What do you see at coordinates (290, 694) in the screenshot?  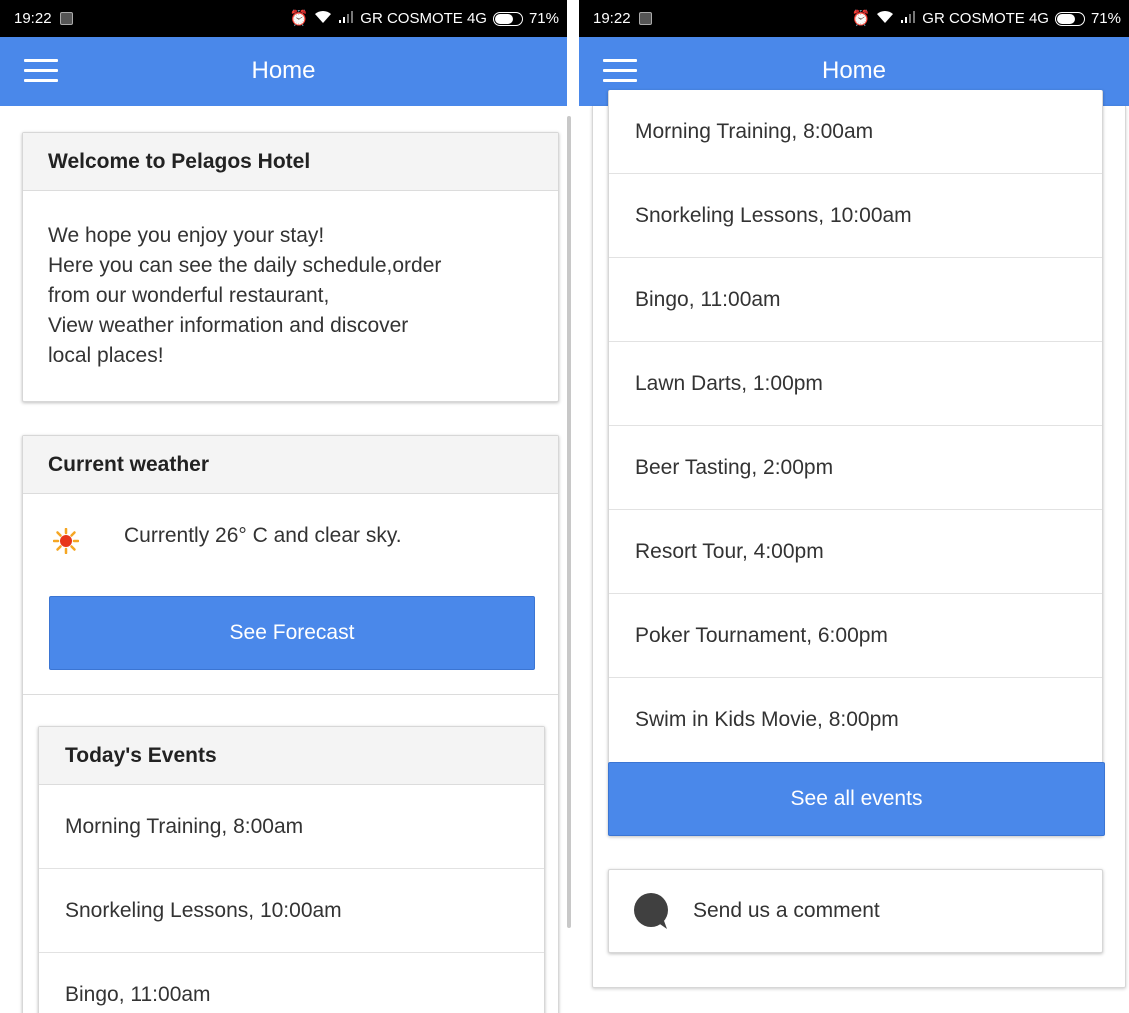 I see `weather-card-divider` at bounding box center [290, 694].